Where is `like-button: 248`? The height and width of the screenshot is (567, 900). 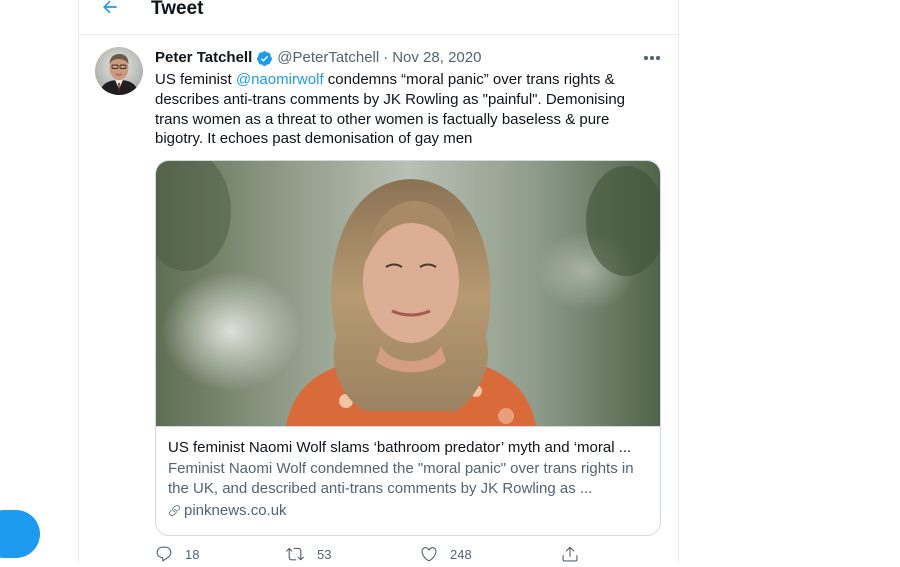 like-button: 248 is located at coordinates (446, 554).